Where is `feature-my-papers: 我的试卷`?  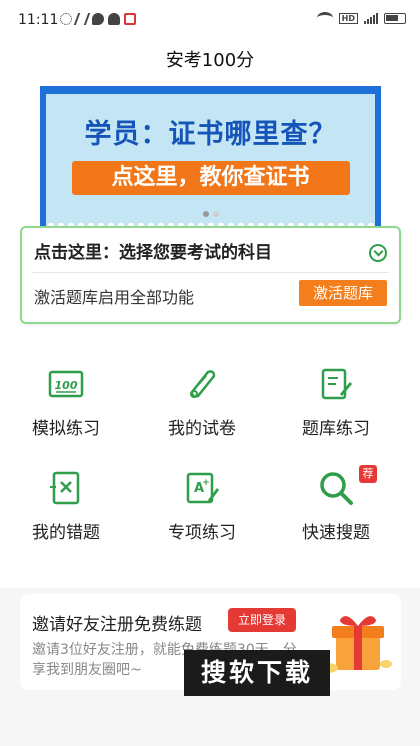
feature-my-papers: 我的试卷 is located at coordinates (202, 411).